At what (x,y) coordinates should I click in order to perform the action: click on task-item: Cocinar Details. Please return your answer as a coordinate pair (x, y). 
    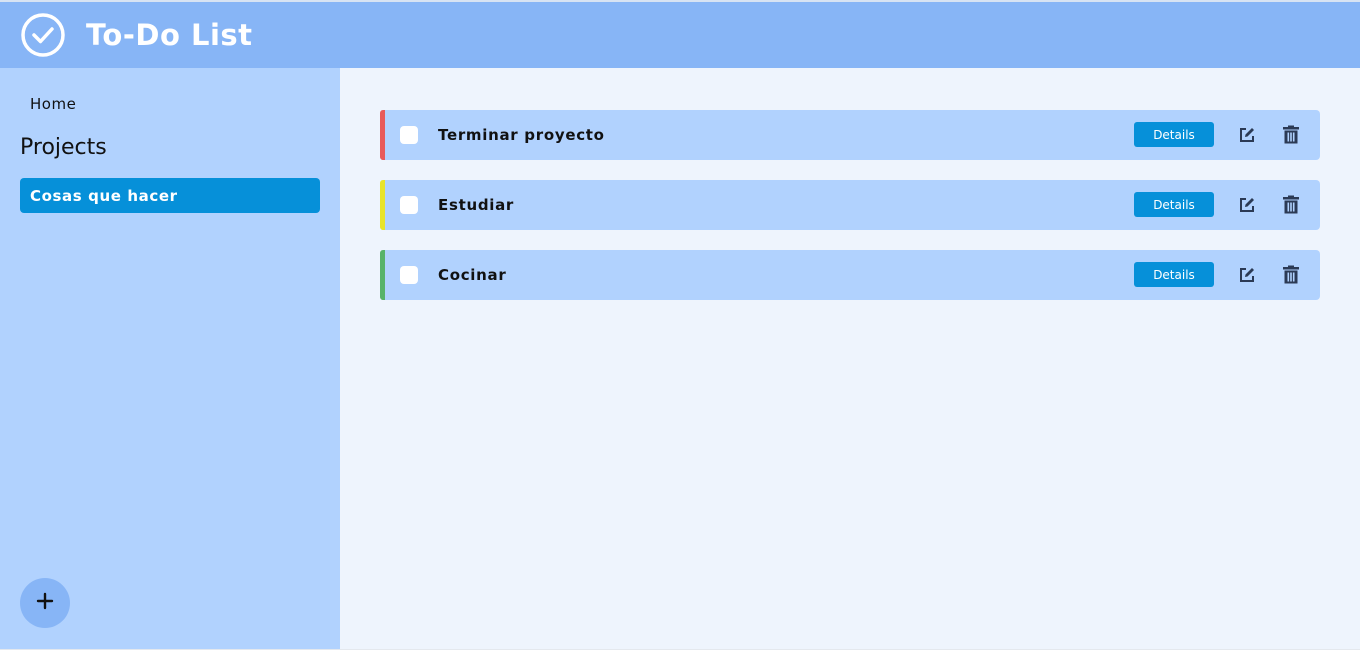
    Looking at the image, I should click on (850, 275).